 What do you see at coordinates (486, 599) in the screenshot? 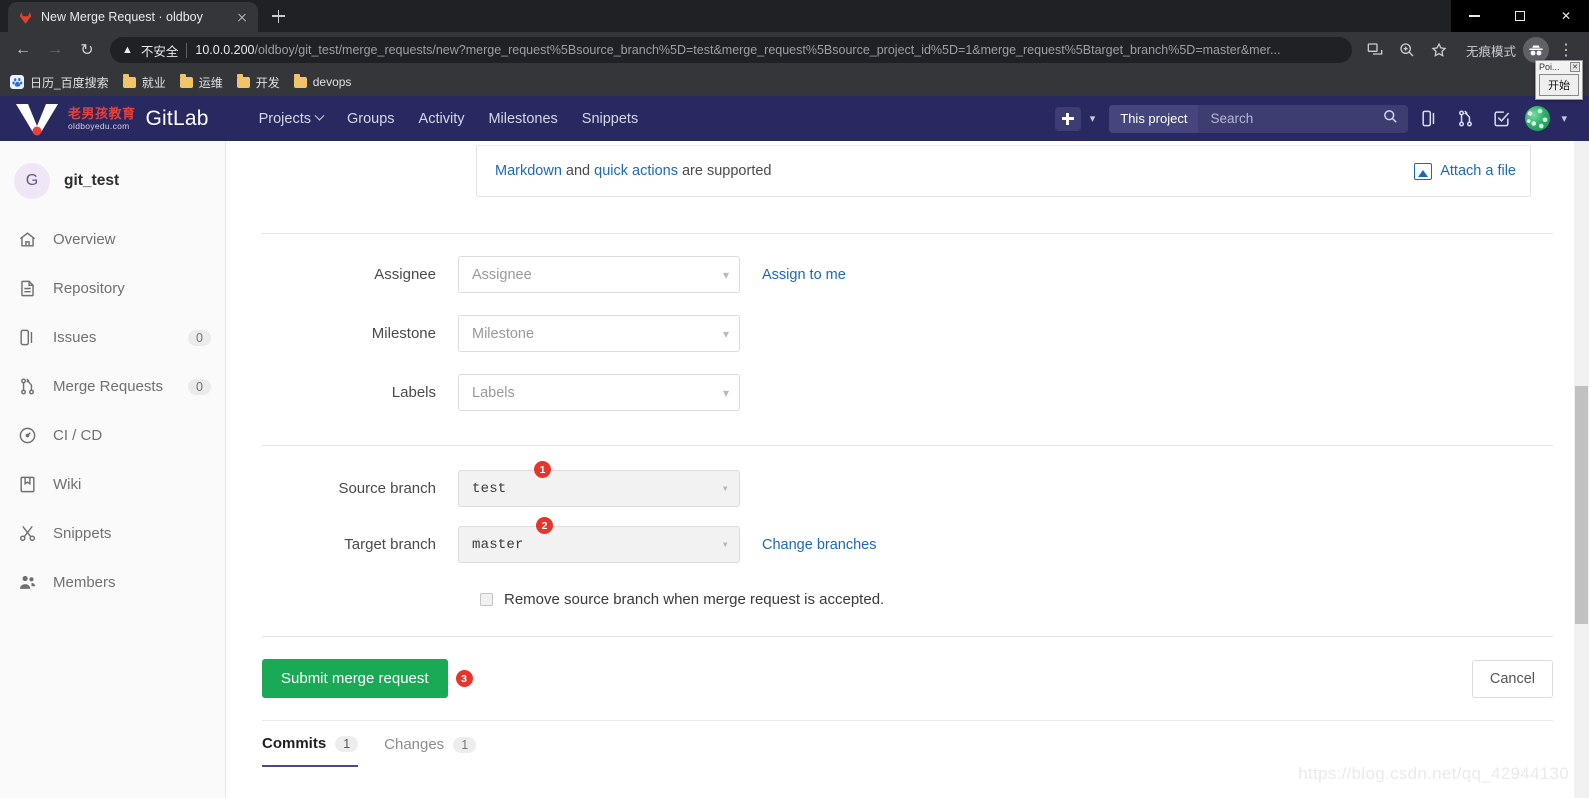
I see `remove-source-branch-checkbox` at bounding box center [486, 599].